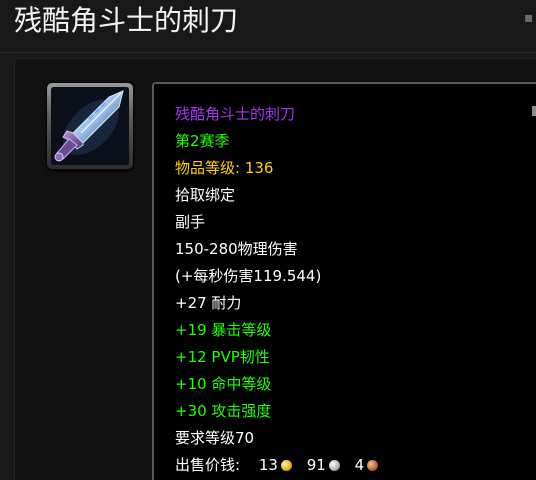 The height and width of the screenshot is (480, 536). What do you see at coordinates (259, 168) in the screenshot?
I see `item-level-value: 136` at bounding box center [259, 168].